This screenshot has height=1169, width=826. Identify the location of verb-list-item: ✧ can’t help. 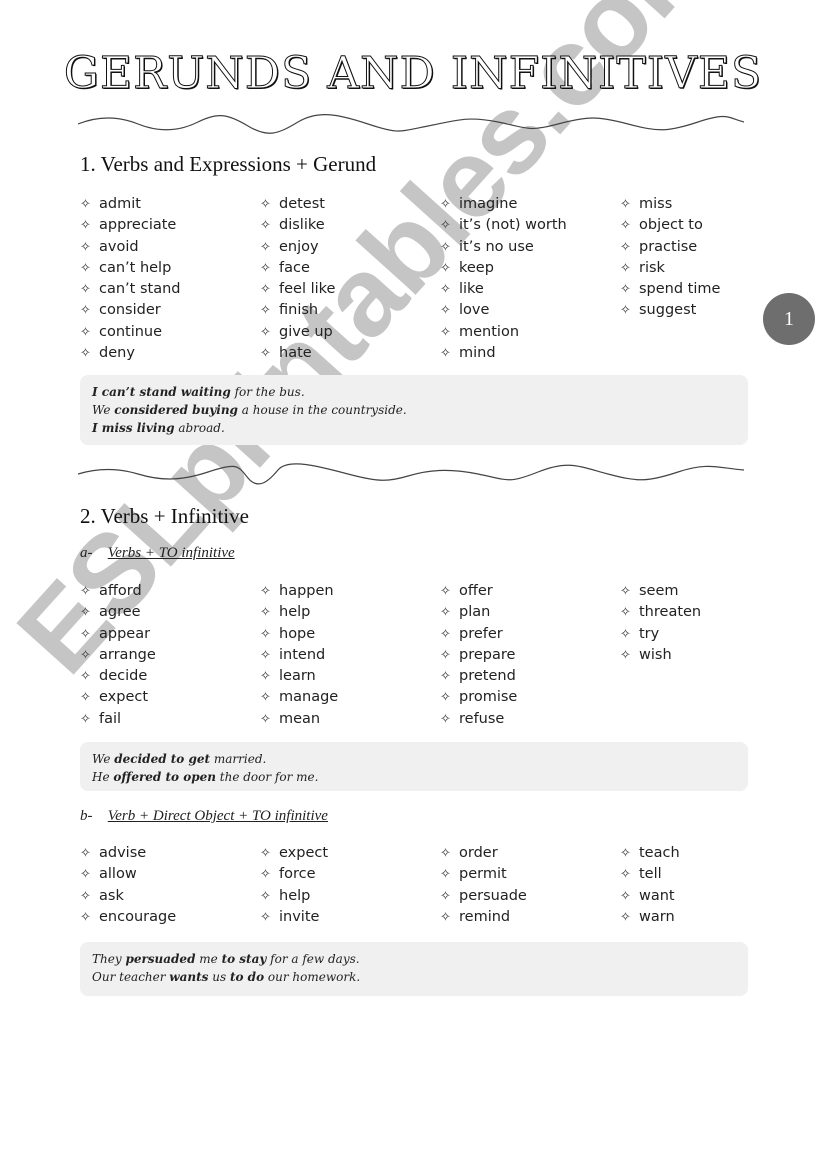
(170, 268).